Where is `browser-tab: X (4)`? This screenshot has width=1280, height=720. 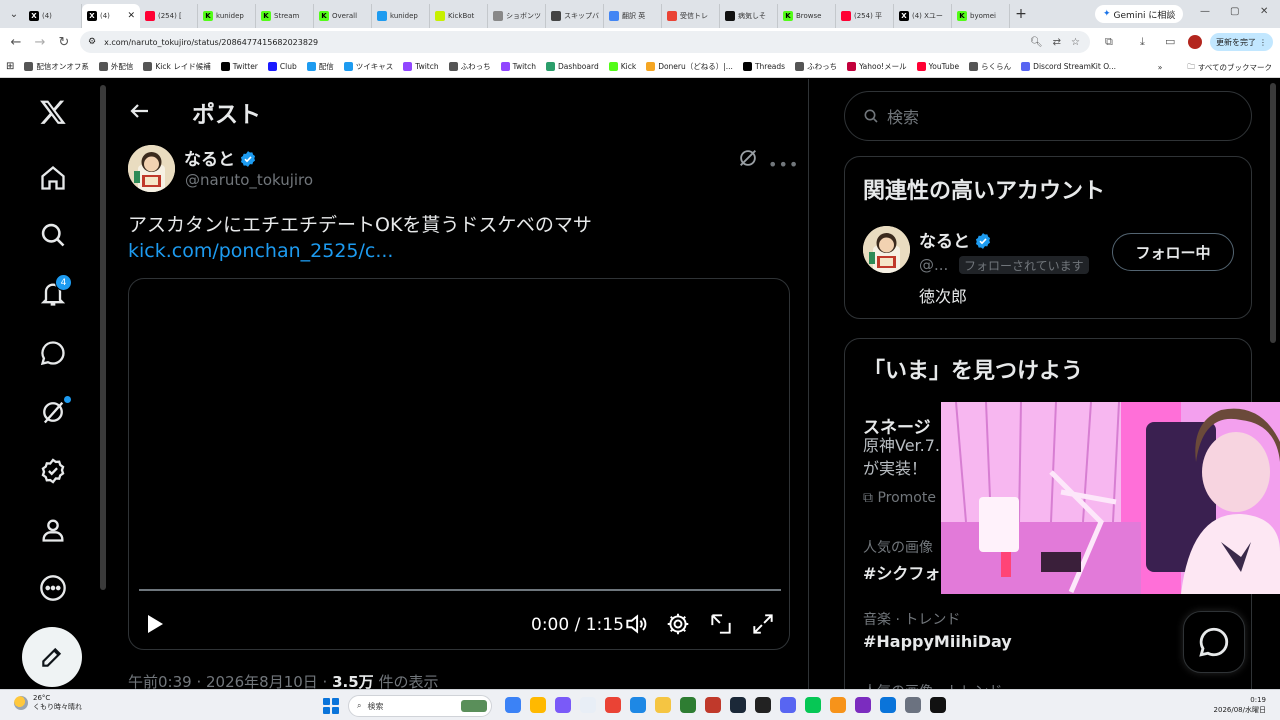
browser-tab: X (4) is located at coordinates (53, 16).